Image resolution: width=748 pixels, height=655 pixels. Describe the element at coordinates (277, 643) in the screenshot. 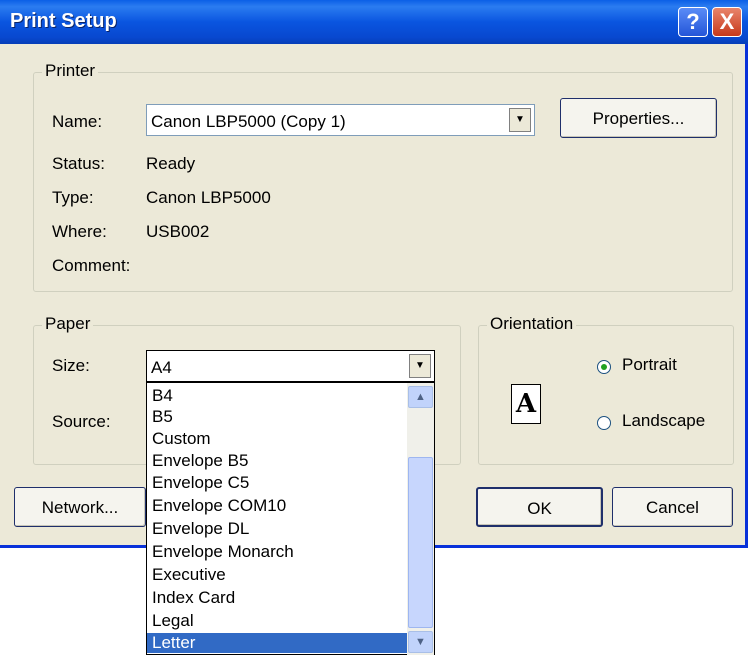

I see `size-option-letter: Letter` at that location.